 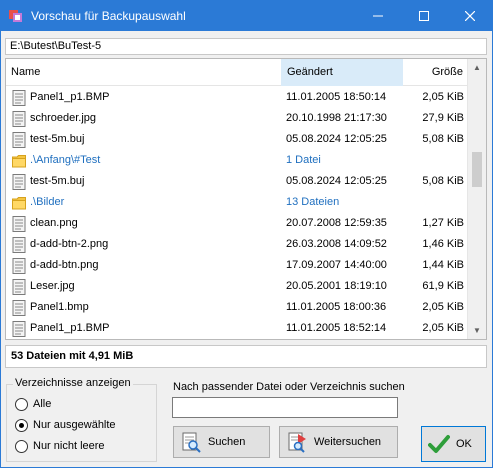 I want to click on close-button, so click(x=470, y=16).